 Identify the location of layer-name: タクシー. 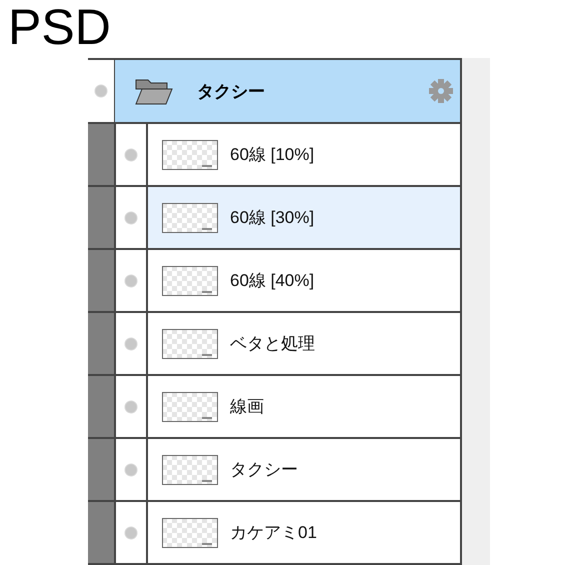
(264, 470).